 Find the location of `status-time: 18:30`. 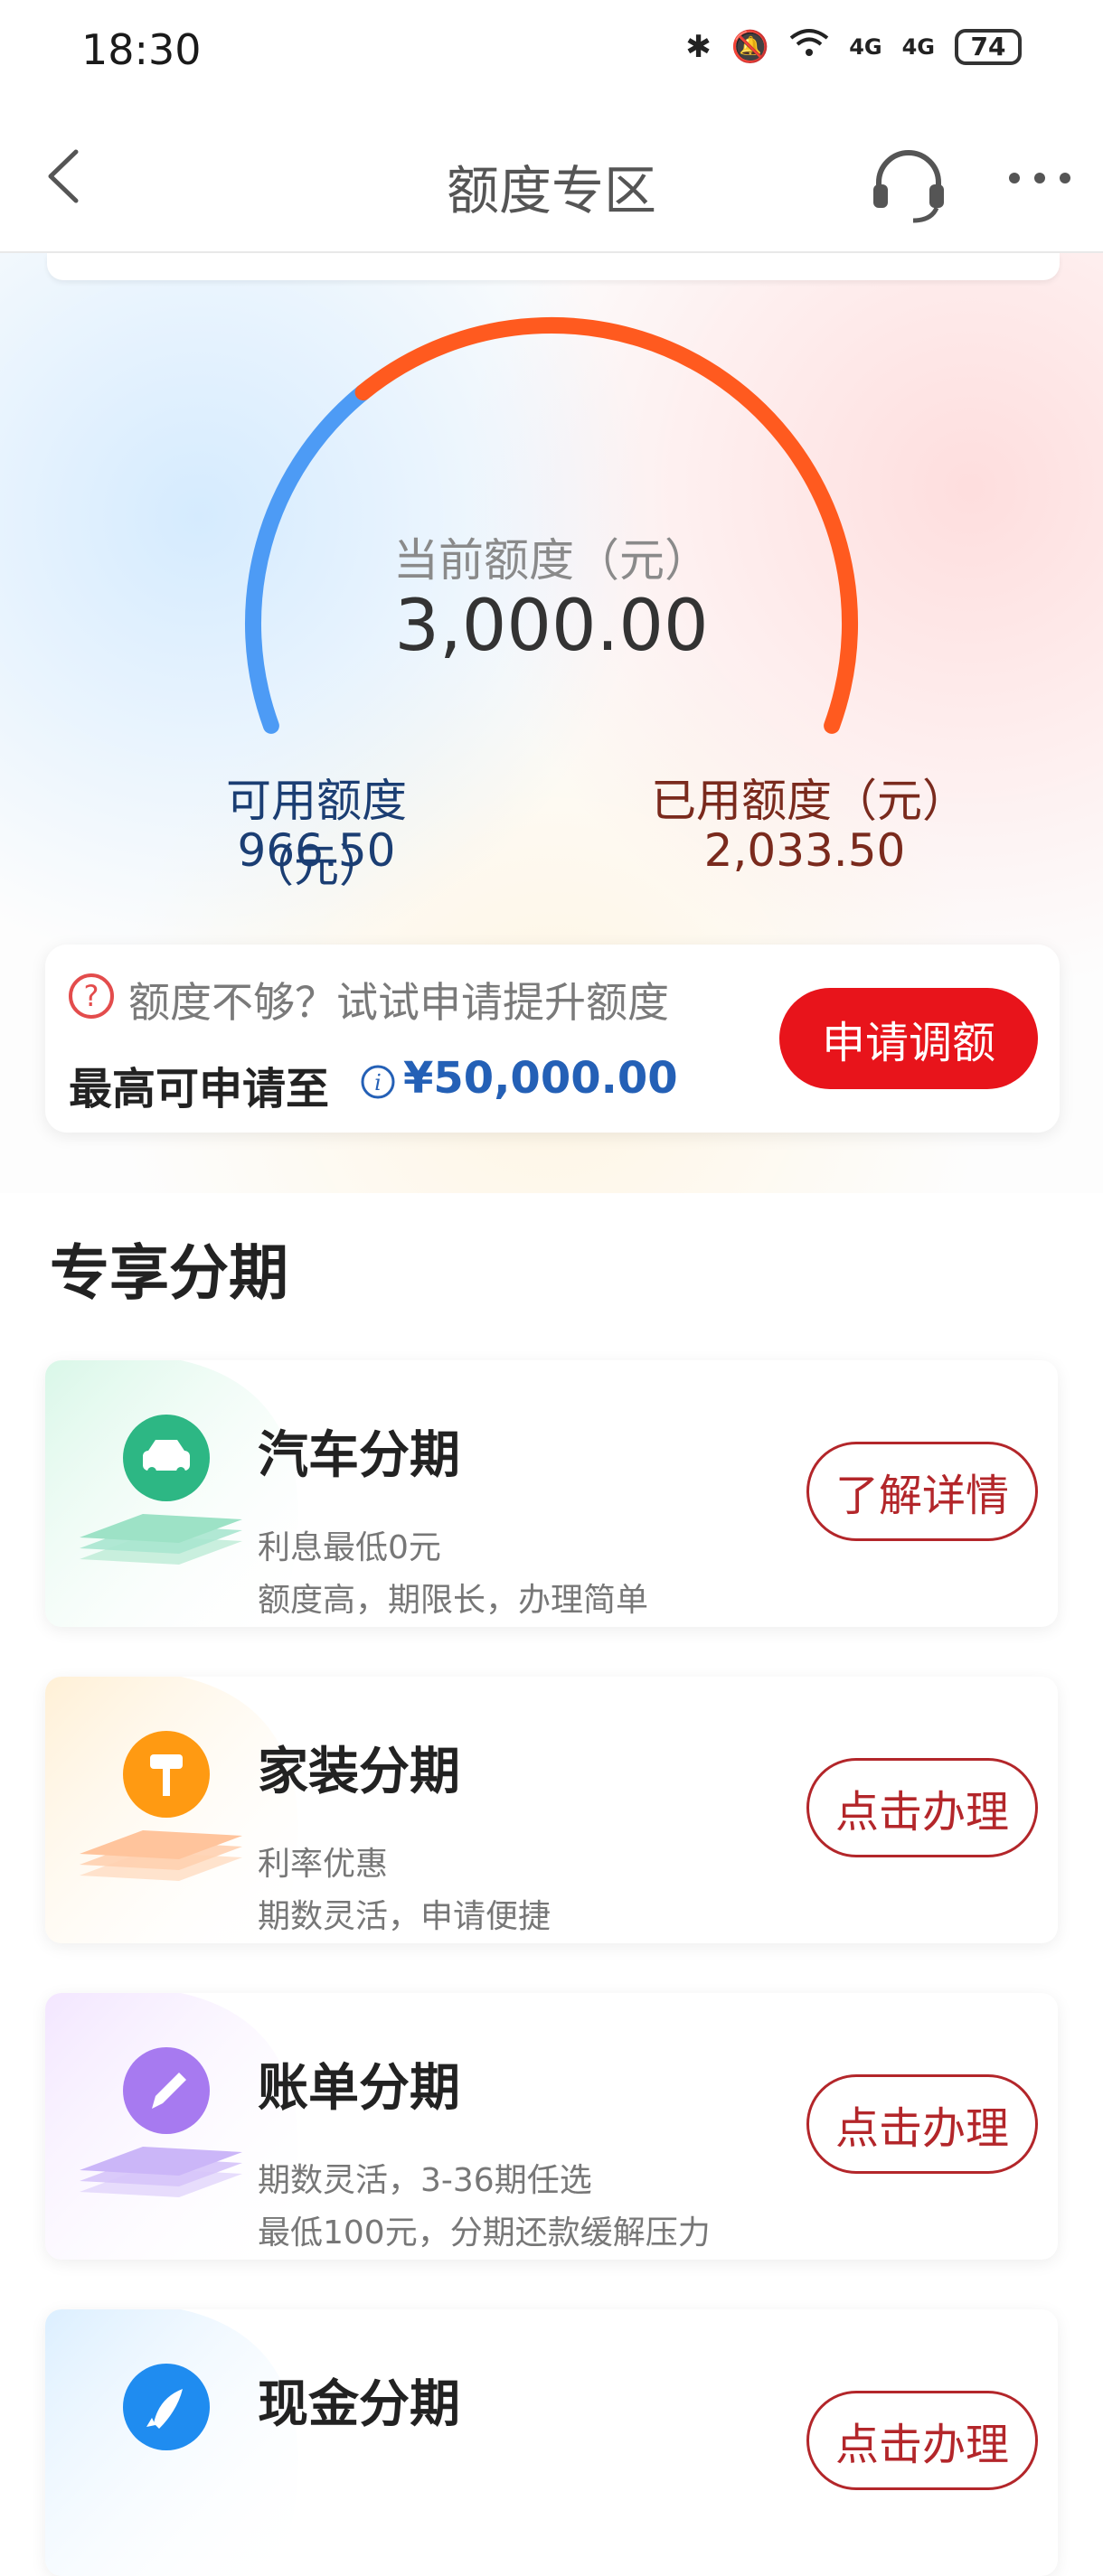

status-time: 18:30 is located at coordinates (141, 50).